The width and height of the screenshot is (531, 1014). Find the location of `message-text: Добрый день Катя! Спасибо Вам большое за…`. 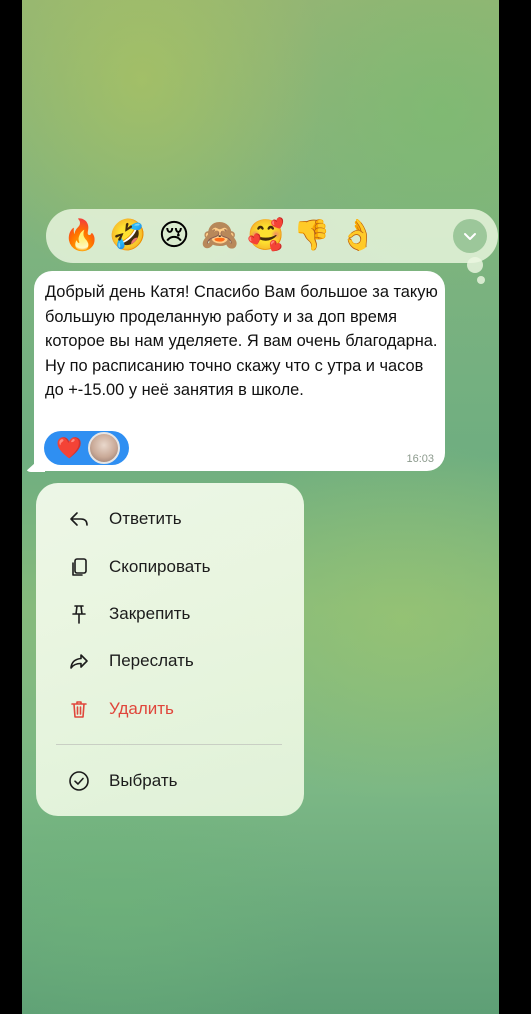

message-text: Добрый день Катя! Спасибо Вам большое за… is located at coordinates (241, 341).